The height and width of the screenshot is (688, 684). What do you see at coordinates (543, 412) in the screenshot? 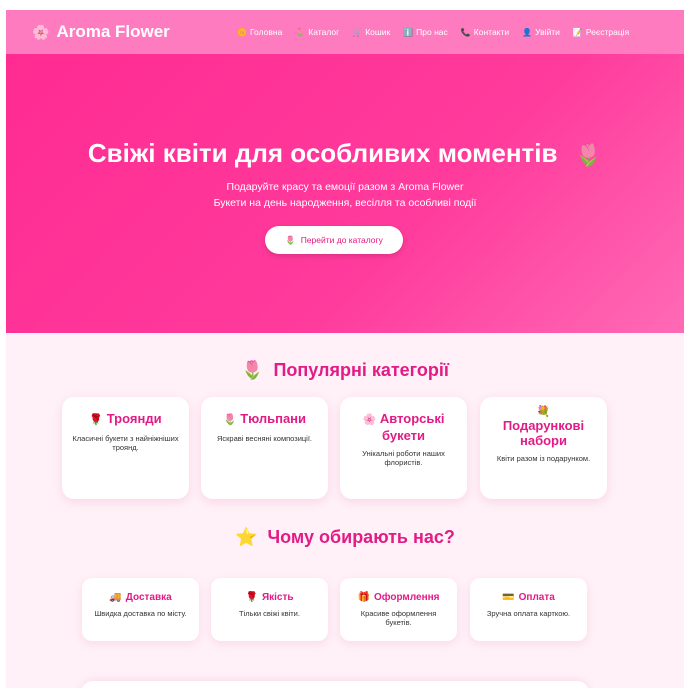
I see `bouquet-icon: 💐` at bounding box center [543, 412].